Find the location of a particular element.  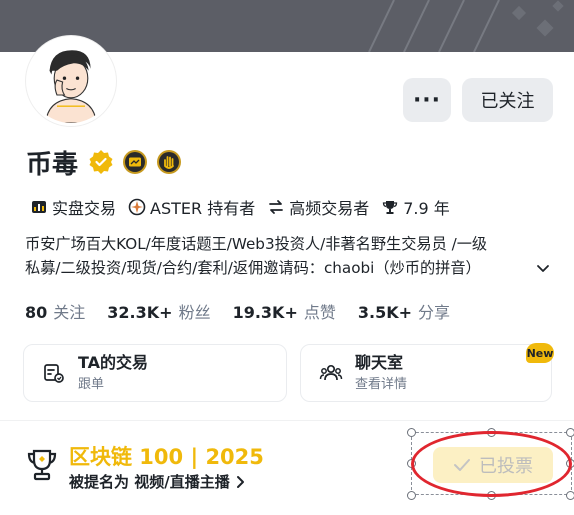

stat-number: 19.3K+ is located at coordinates (265, 312).